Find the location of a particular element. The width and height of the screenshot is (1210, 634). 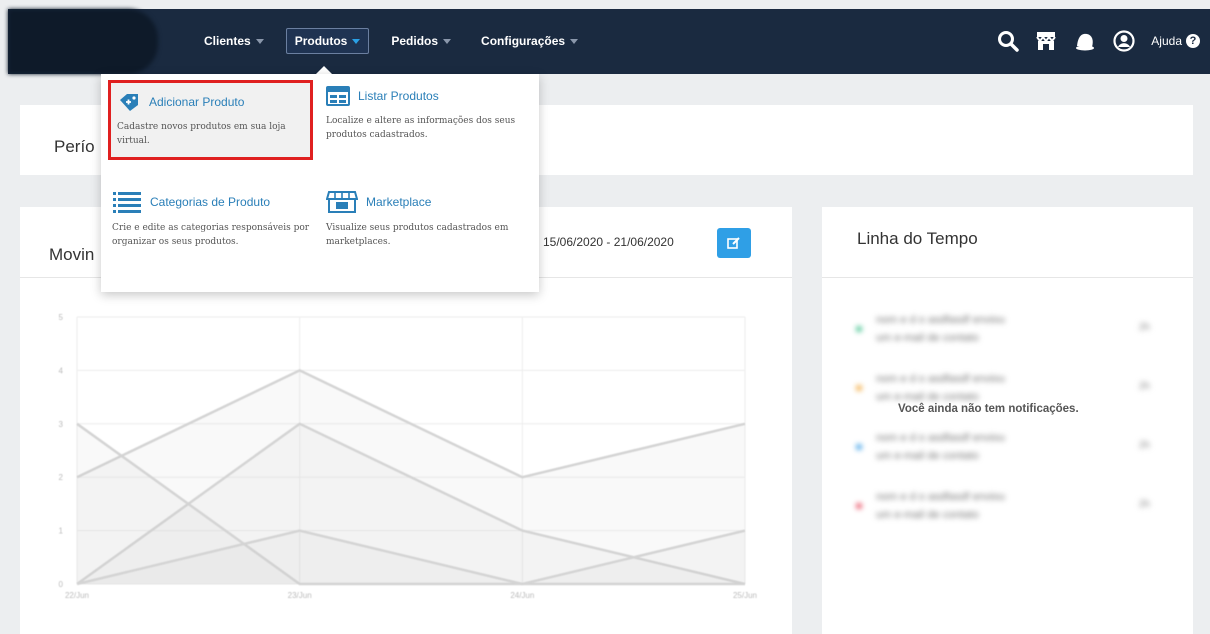

header-actions: Ajuda ? is located at coordinates (1098, 41).